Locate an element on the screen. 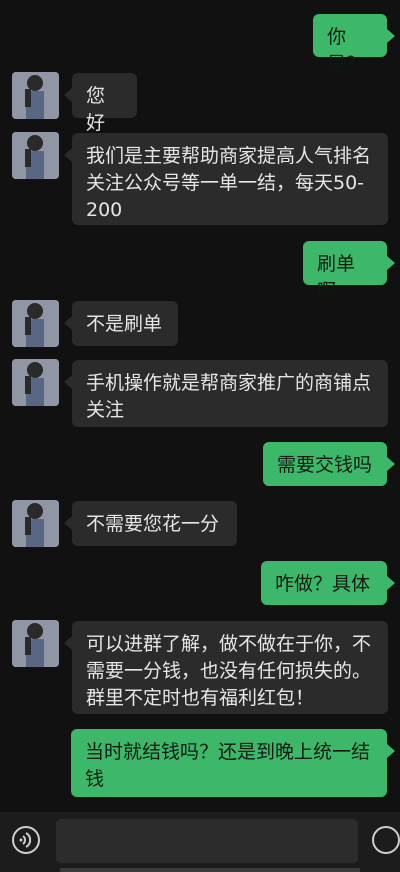 The height and width of the screenshot is (872, 400). message-bubble-outgoing: 当时就结钱吗？还是到晚上统一结钱 is located at coordinates (233, 763).